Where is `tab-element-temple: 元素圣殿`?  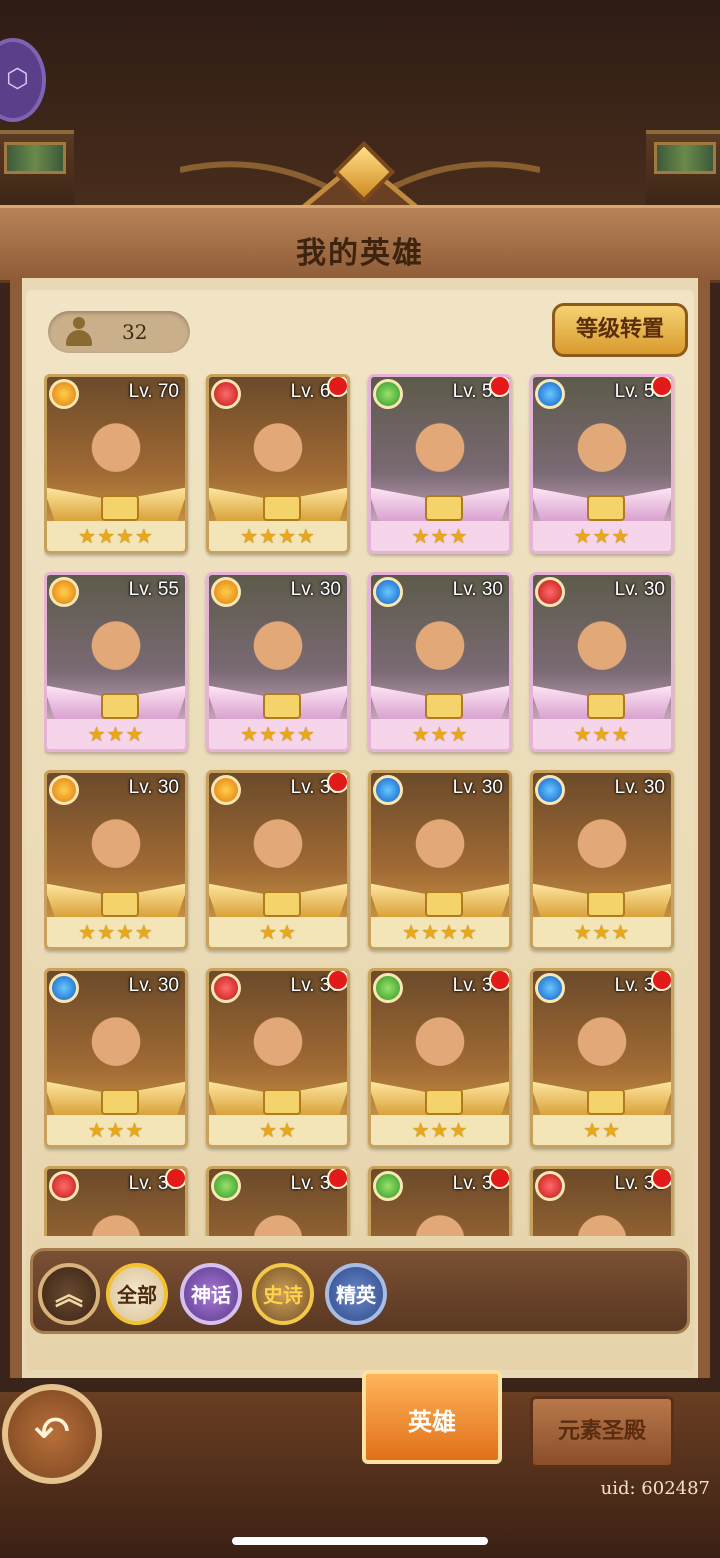 tab-element-temple: 元素圣殿 is located at coordinates (602, 1432).